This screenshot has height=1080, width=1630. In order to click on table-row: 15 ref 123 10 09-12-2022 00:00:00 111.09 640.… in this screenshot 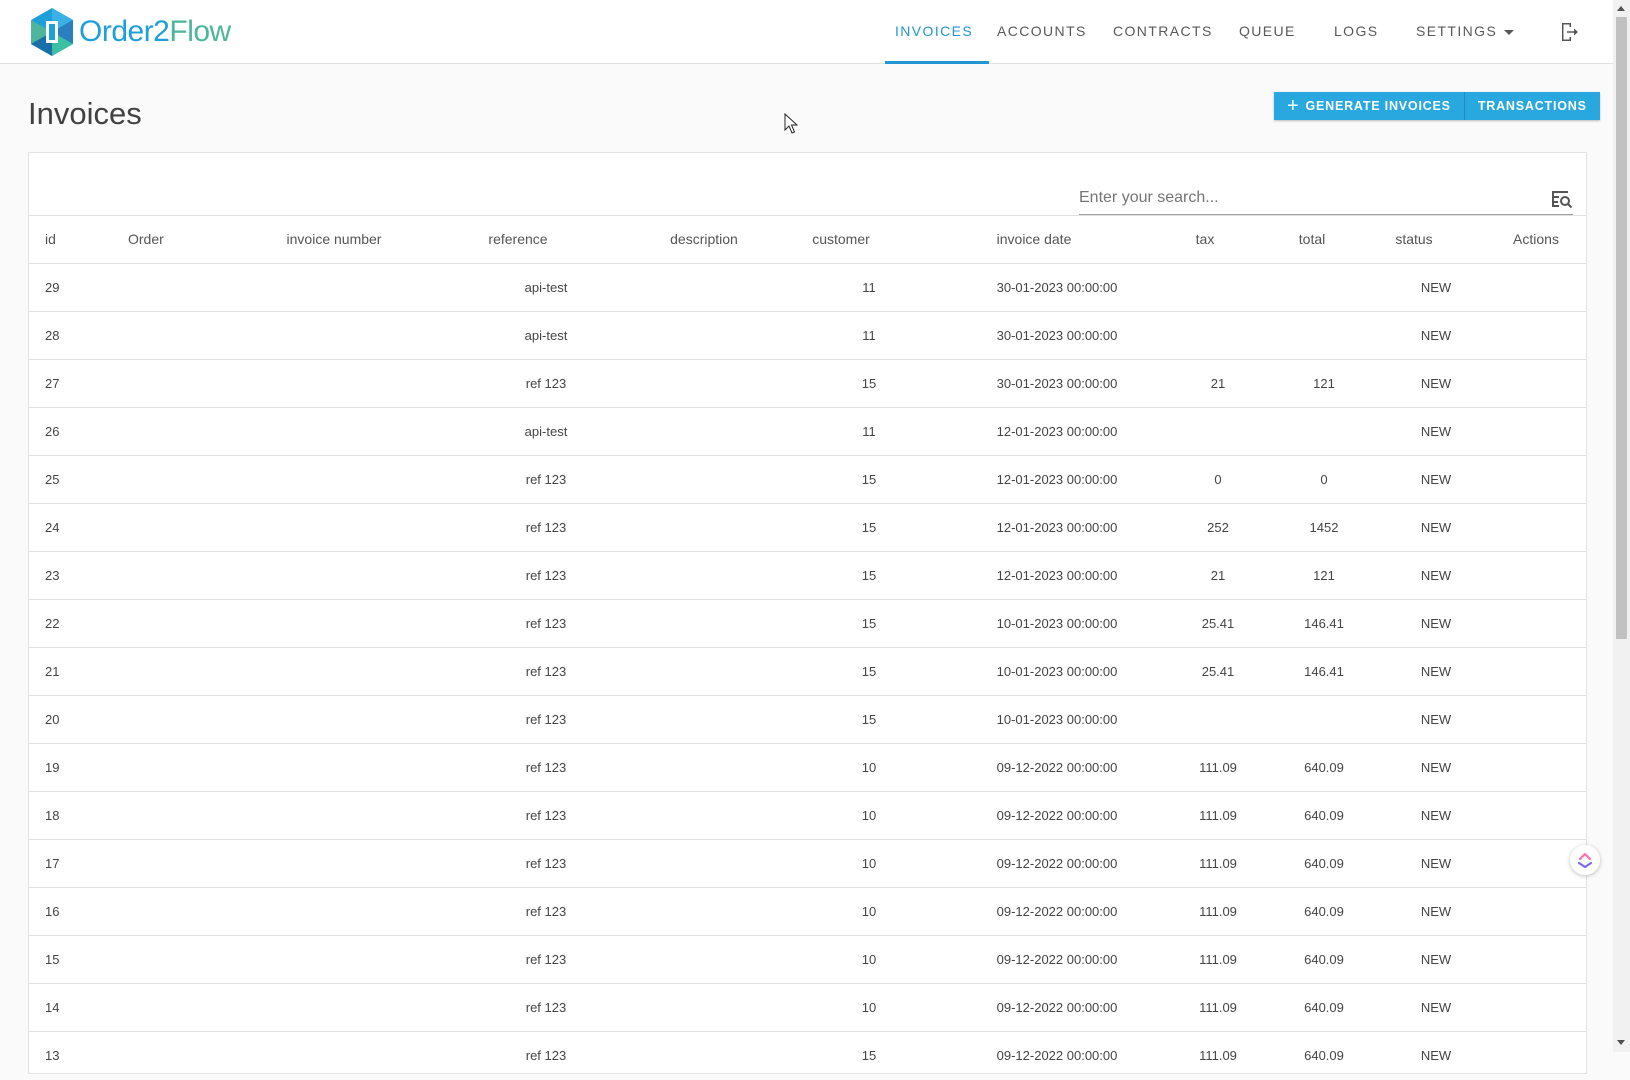, I will do `click(807, 959)`.